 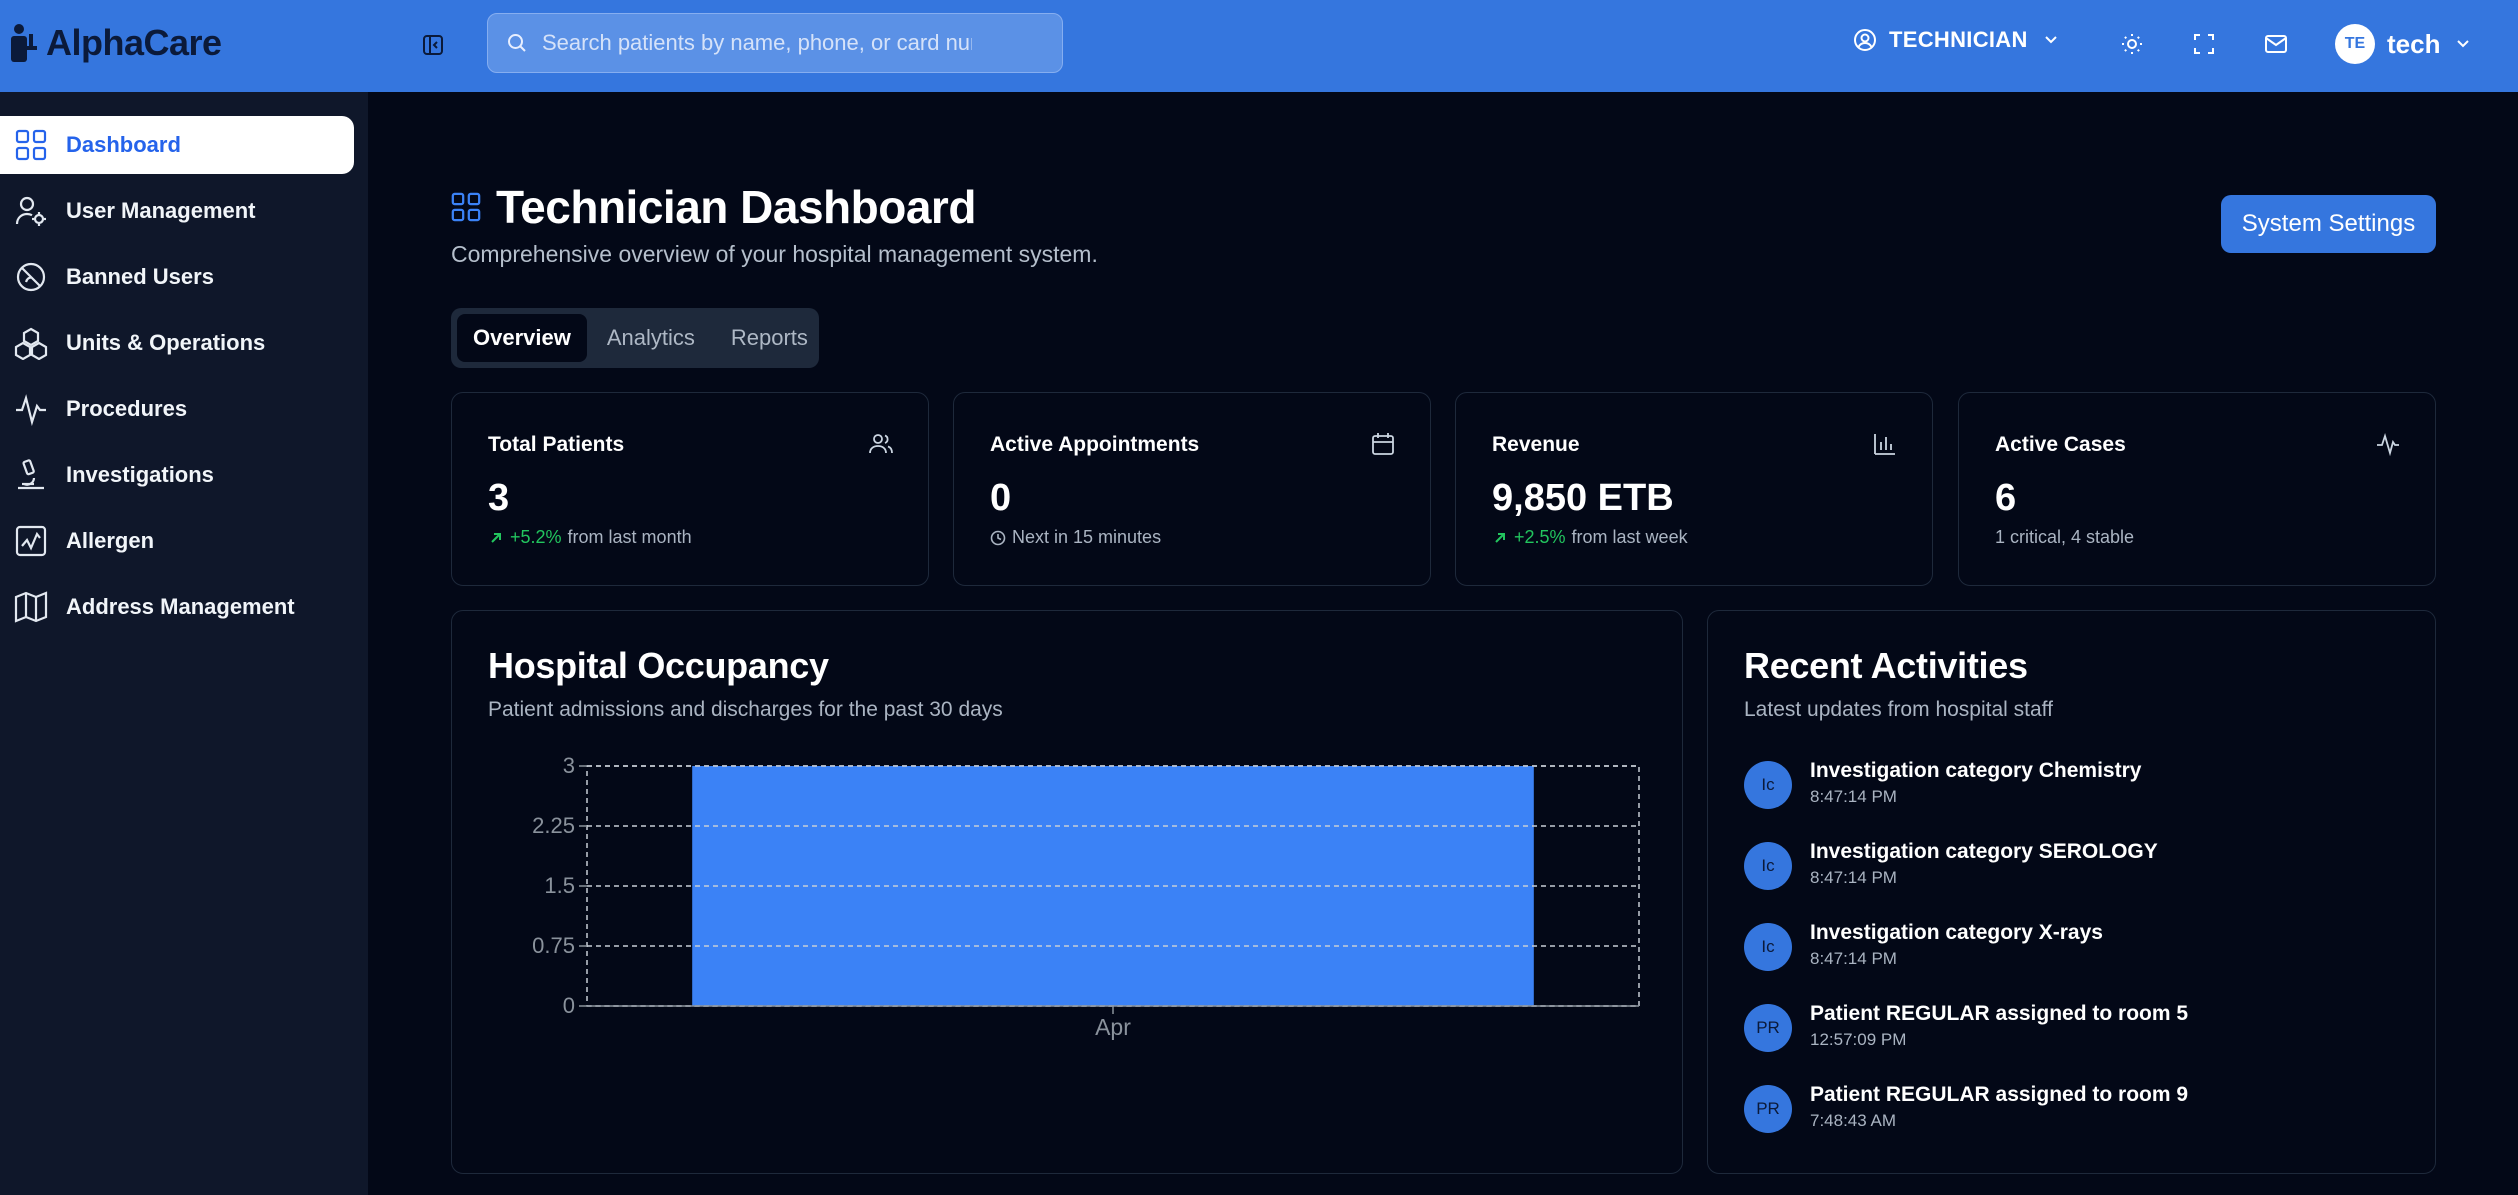 I want to click on stat-note-text: from last week, so click(x=1629, y=537).